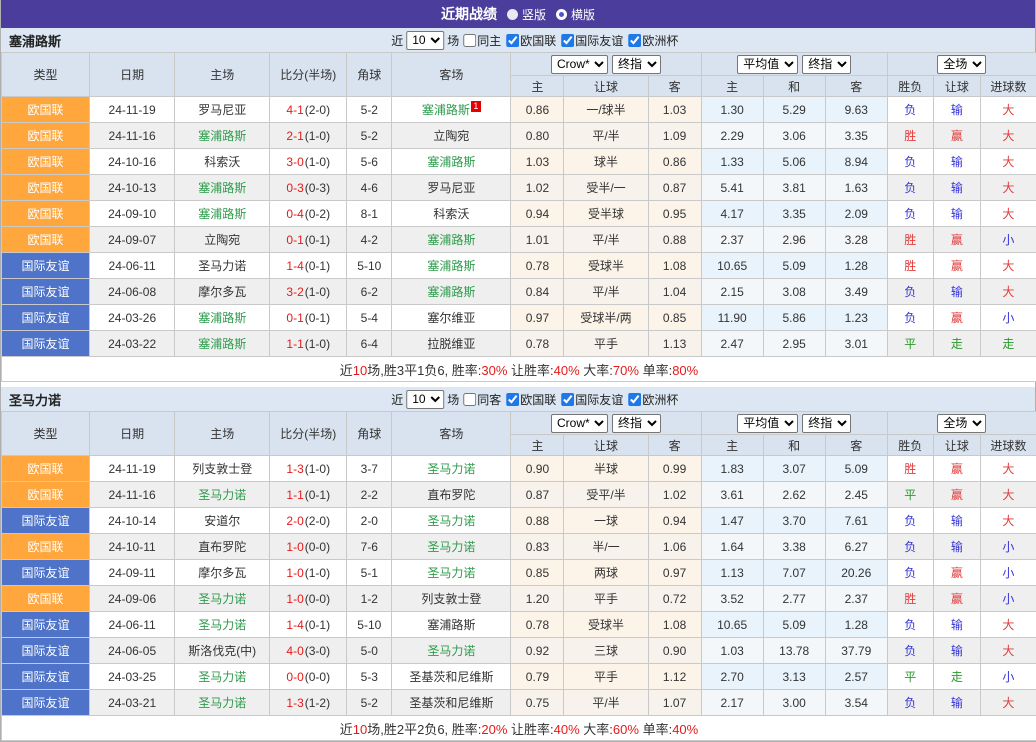  I want to click on layout-option-horizontal: 横版, so click(575, 14).